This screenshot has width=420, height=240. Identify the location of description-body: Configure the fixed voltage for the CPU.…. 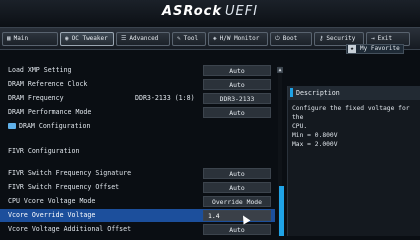
(355, 126).